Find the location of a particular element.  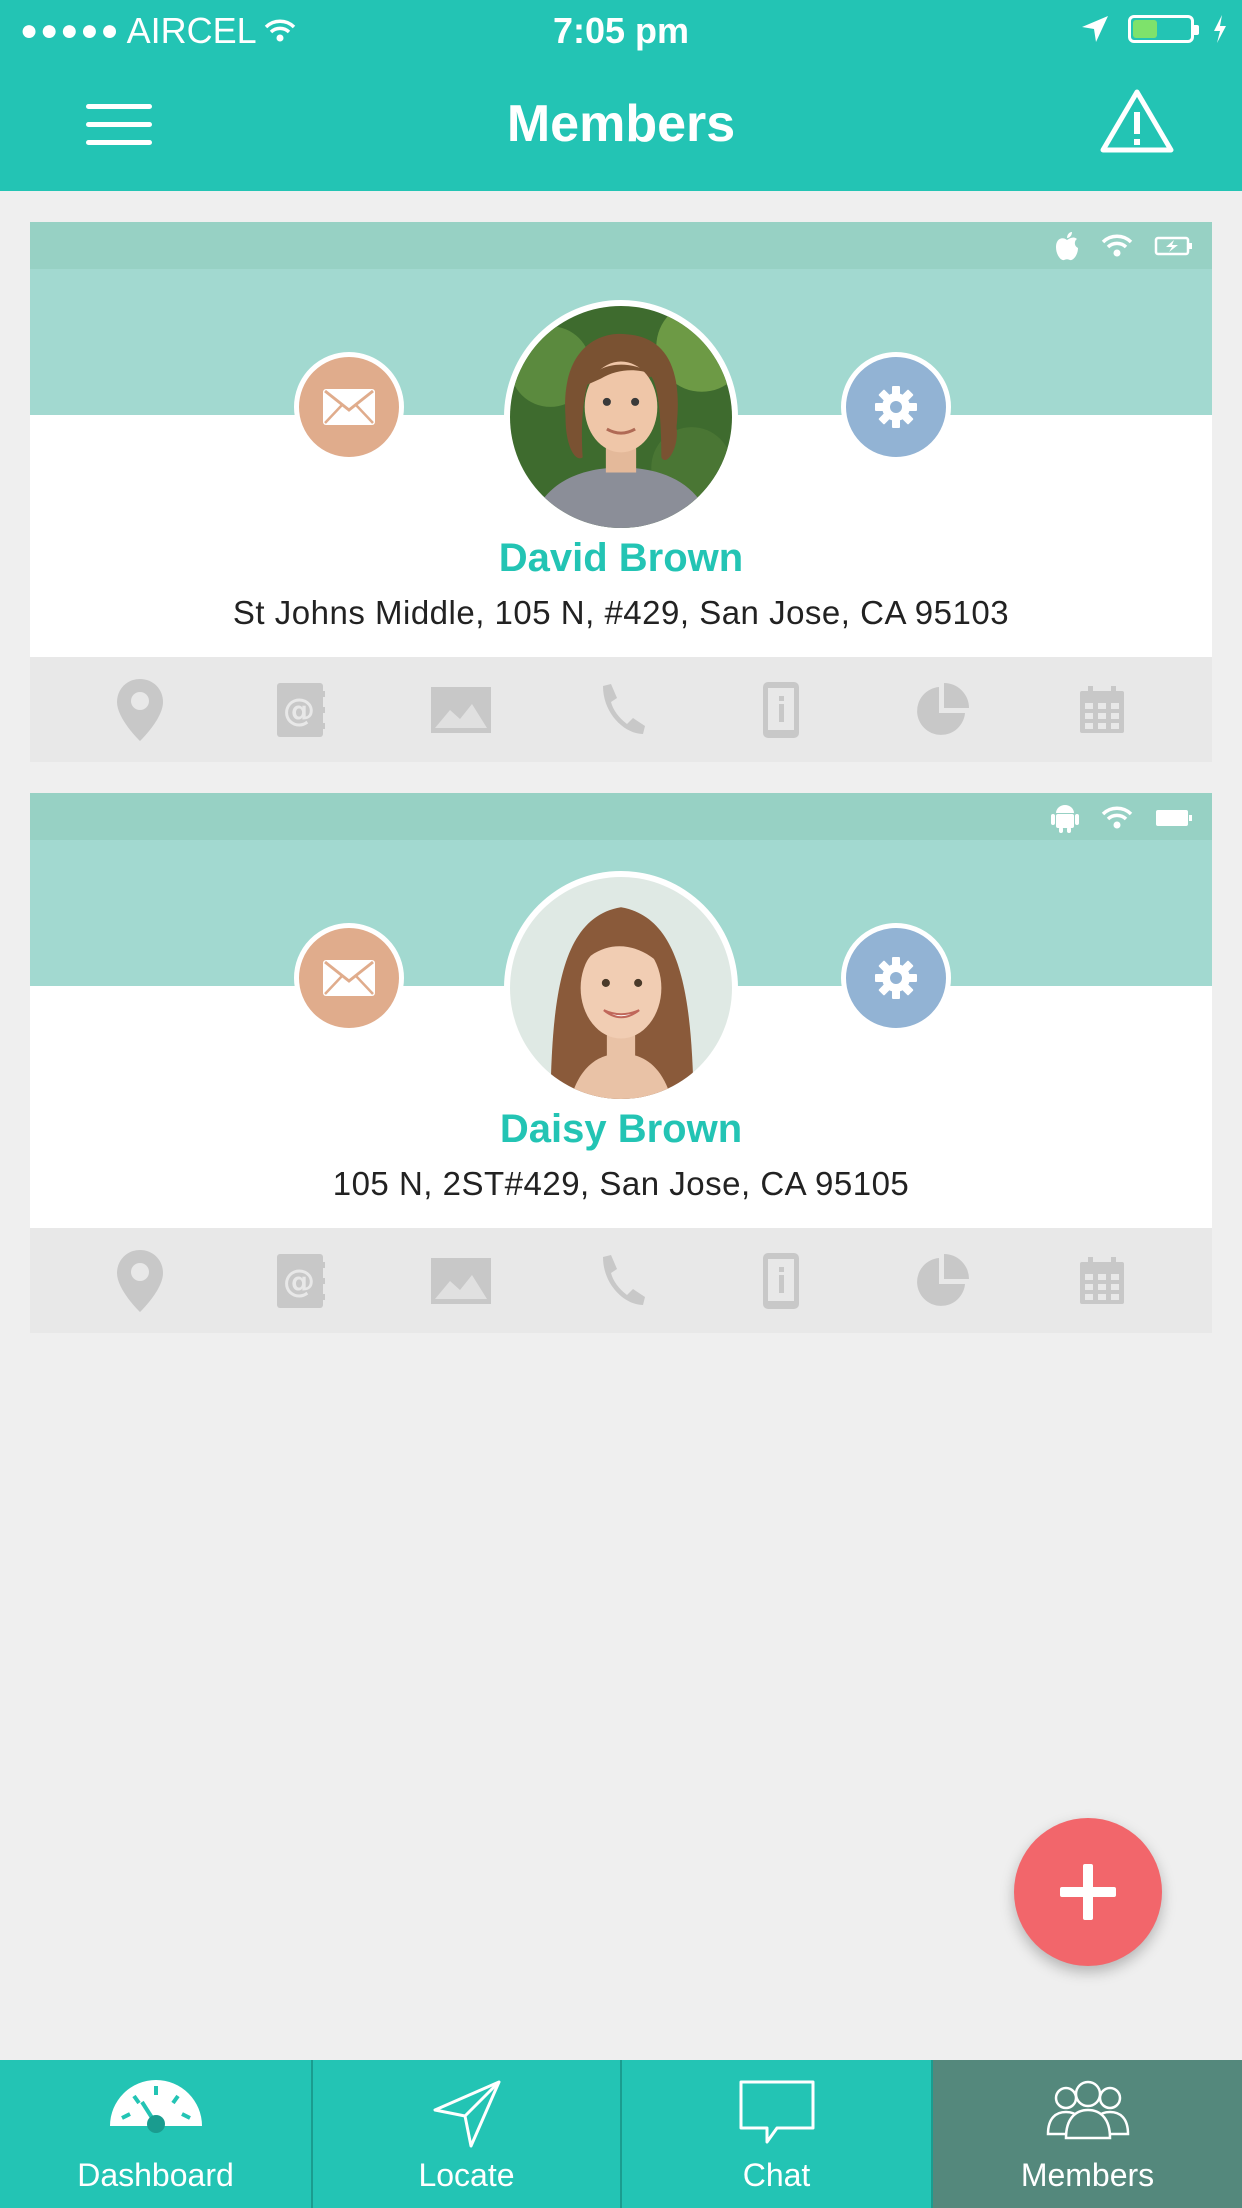

tab-label: Locate is located at coordinates (466, 2175).